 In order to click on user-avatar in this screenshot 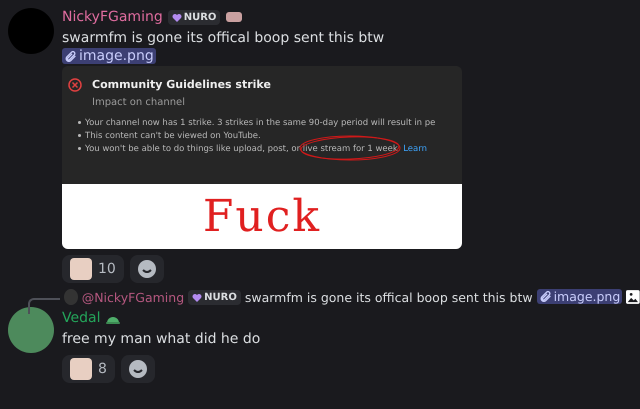, I will do `click(31, 330)`.